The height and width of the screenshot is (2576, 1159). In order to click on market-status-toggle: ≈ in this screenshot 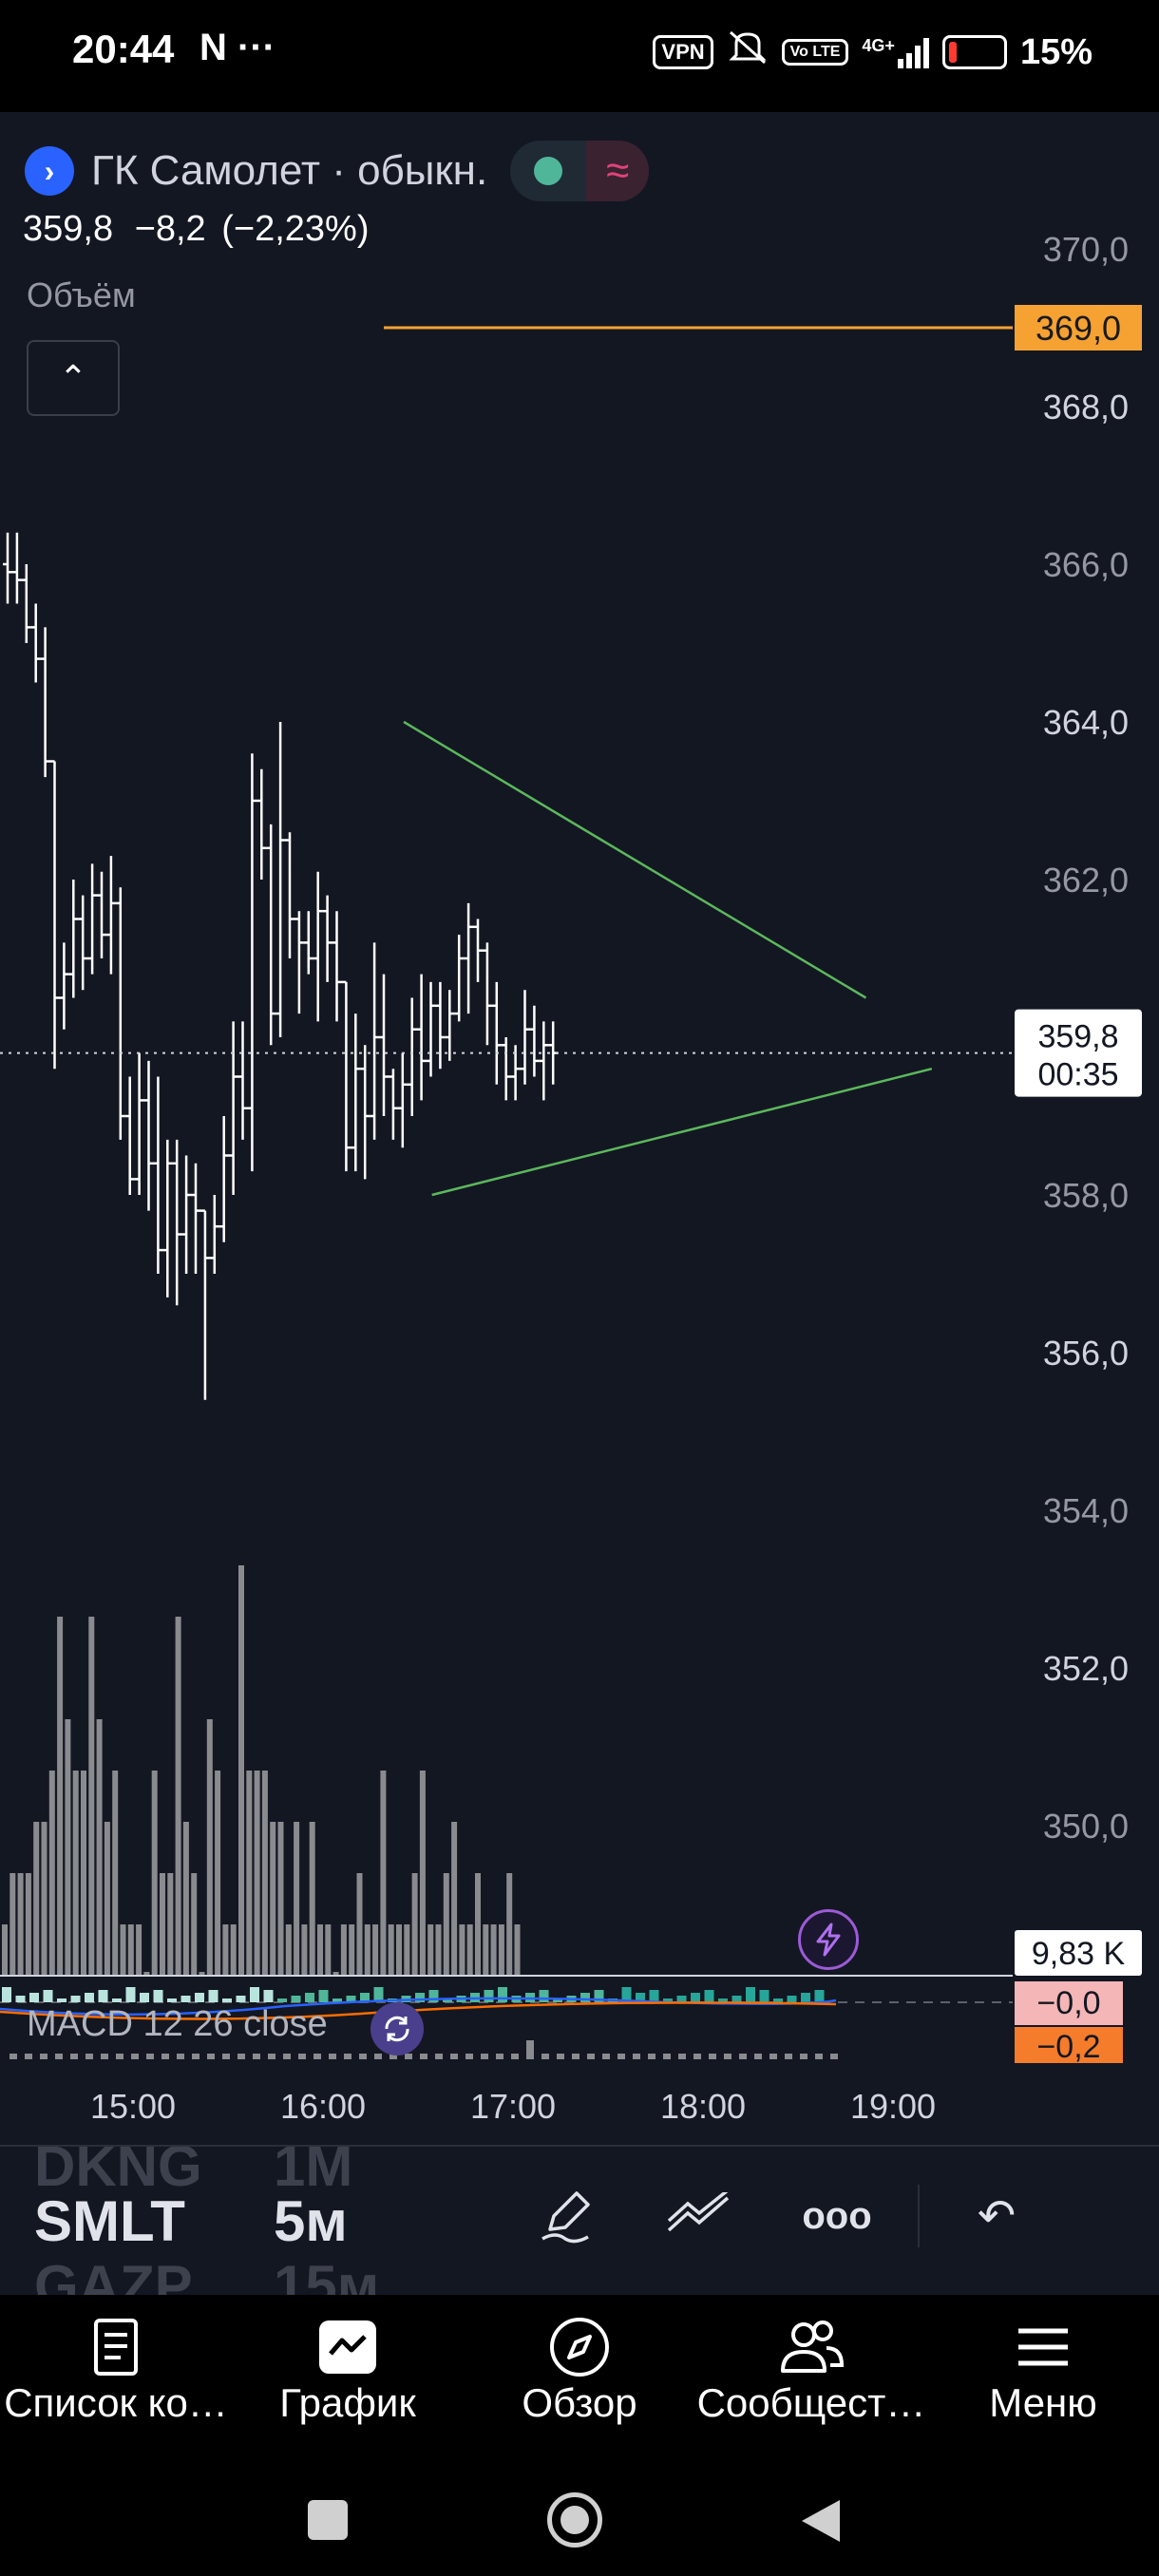, I will do `click(580, 171)`.